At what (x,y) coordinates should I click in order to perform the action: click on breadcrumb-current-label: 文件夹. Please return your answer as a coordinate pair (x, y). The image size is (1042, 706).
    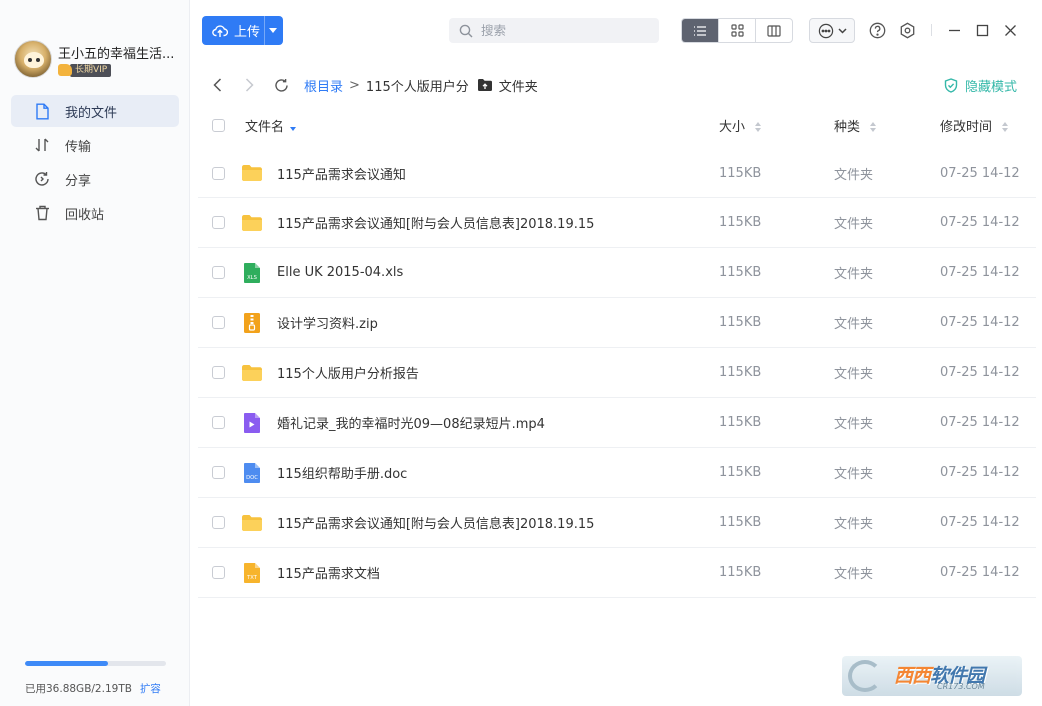
    Looking at the image, I should click on (518, 87).